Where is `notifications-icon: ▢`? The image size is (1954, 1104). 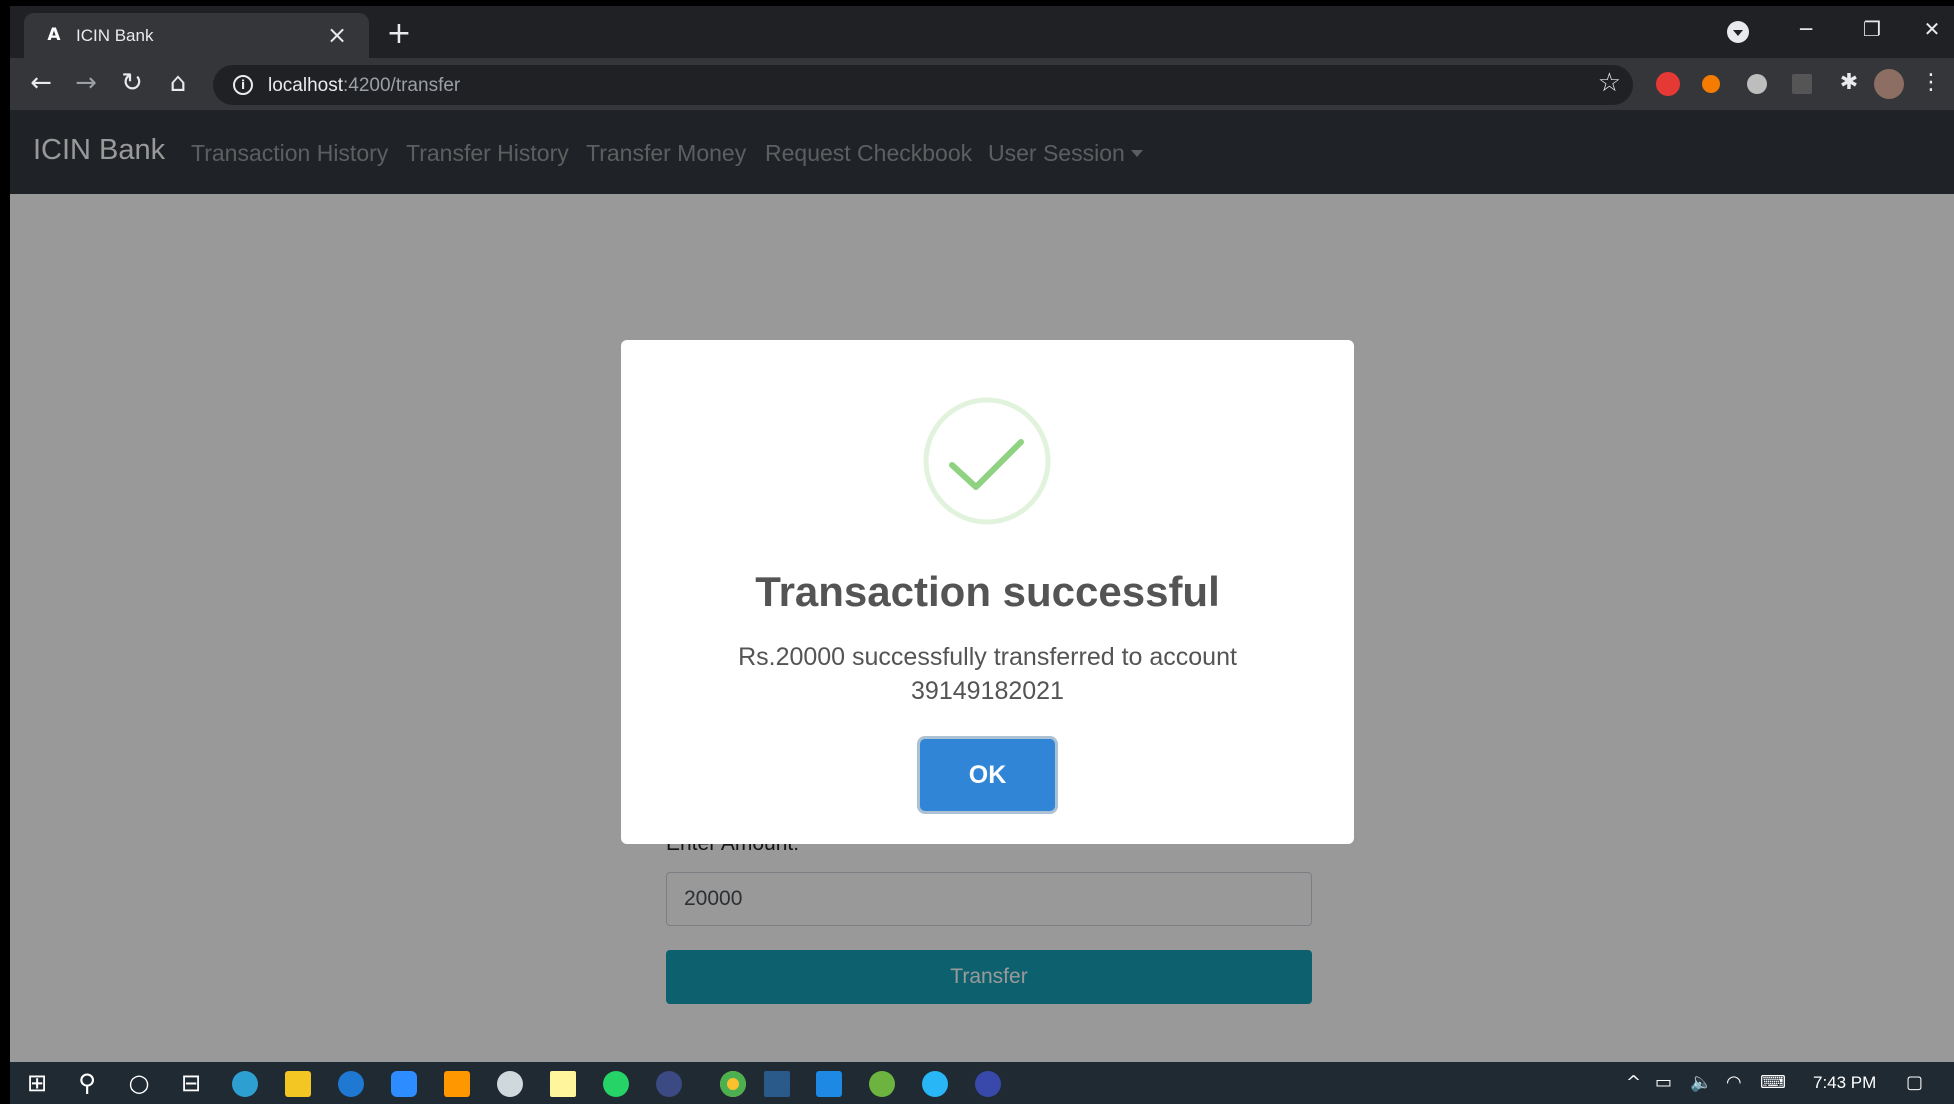 notifications-icon: ▢ is located at coordinates (1914, 1083).